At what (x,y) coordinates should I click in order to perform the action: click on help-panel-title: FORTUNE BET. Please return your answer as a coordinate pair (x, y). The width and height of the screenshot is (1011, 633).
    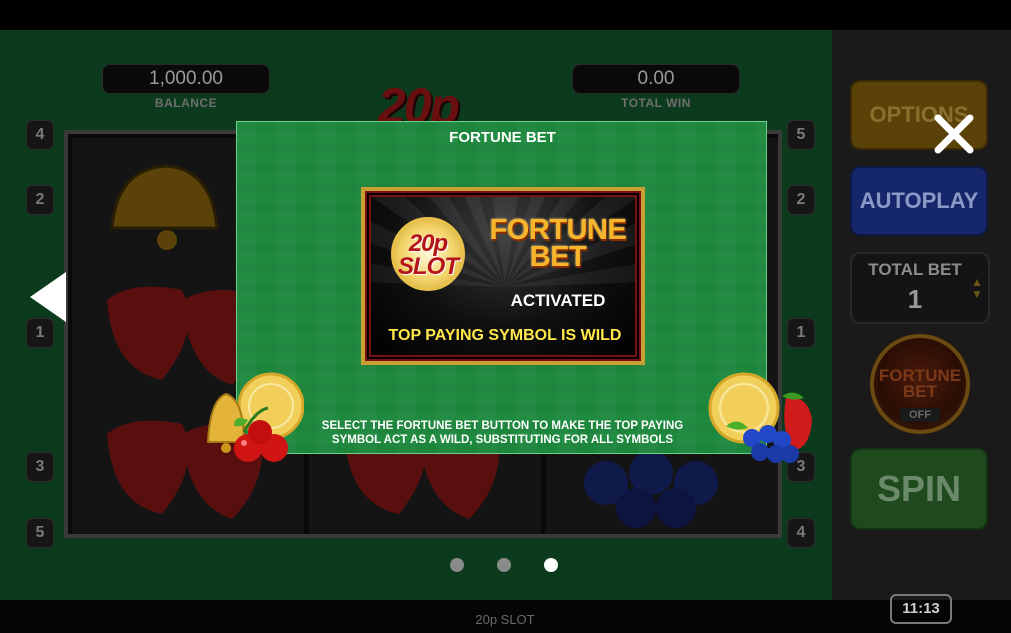
    Looking at the image, I should click on (502, 137).